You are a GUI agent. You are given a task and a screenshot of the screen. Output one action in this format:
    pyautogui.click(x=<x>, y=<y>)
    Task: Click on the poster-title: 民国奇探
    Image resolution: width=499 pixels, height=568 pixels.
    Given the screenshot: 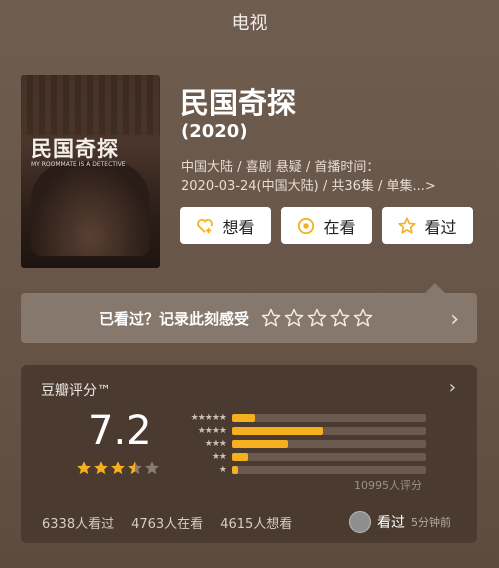 What is the action you would take?
    pyautogui.click(x=75, y=148)
    